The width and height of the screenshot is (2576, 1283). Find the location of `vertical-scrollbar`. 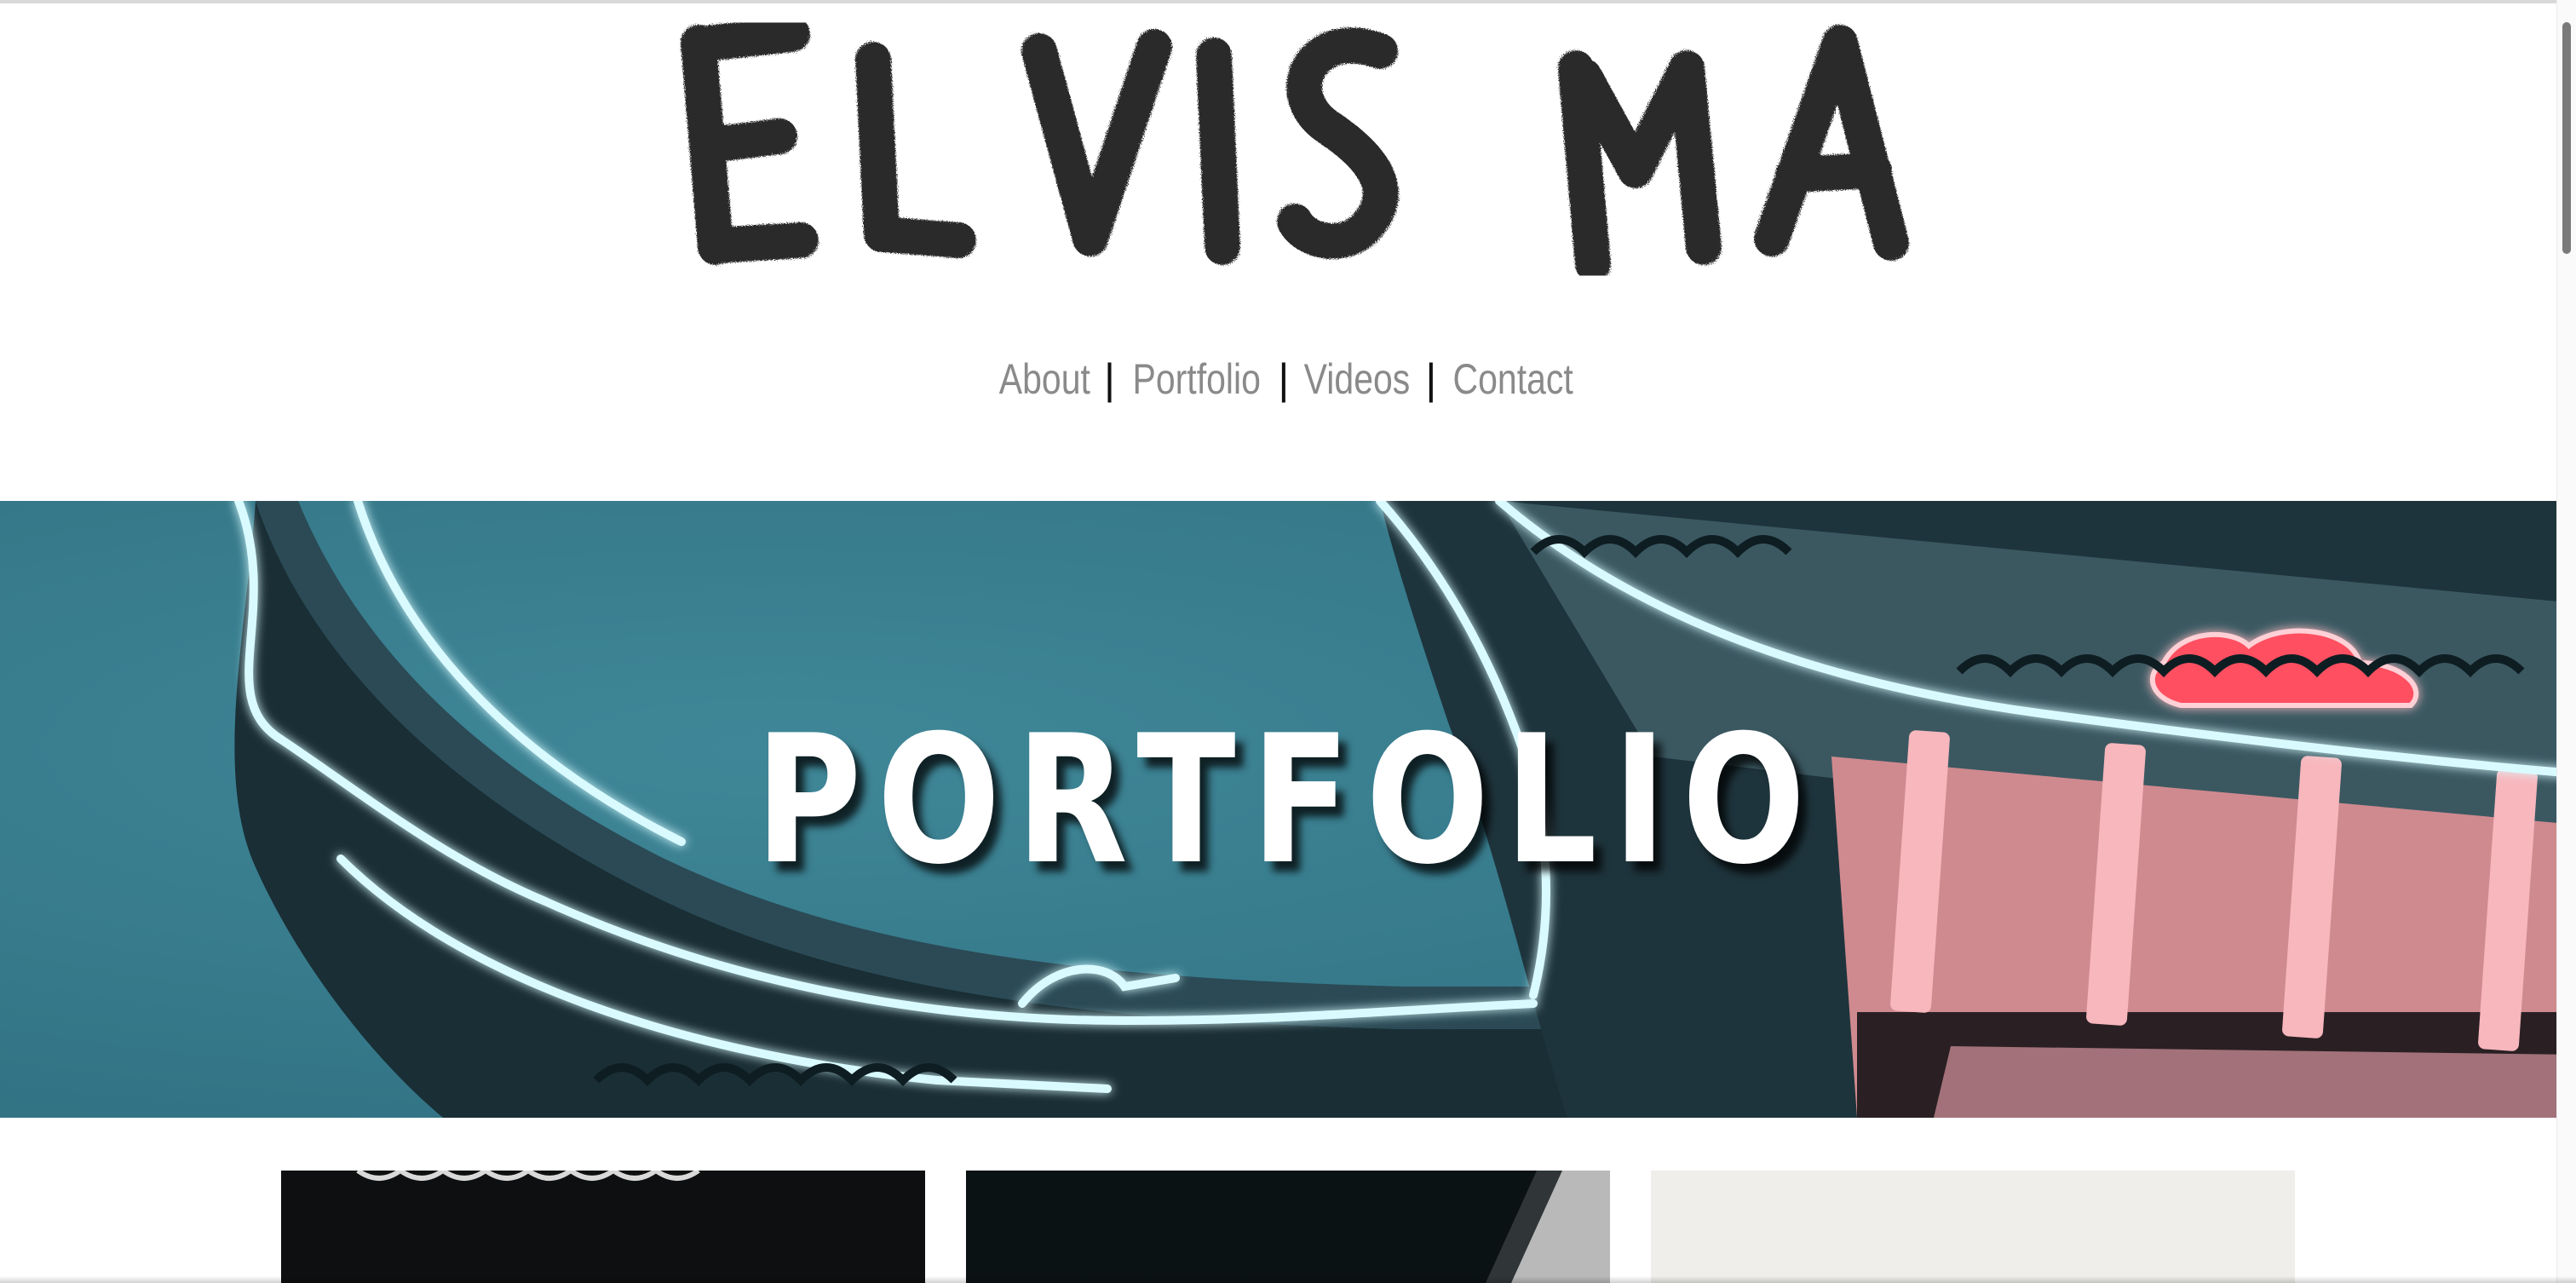

vertical-scrollbar is located at coordinates (2566, 641).